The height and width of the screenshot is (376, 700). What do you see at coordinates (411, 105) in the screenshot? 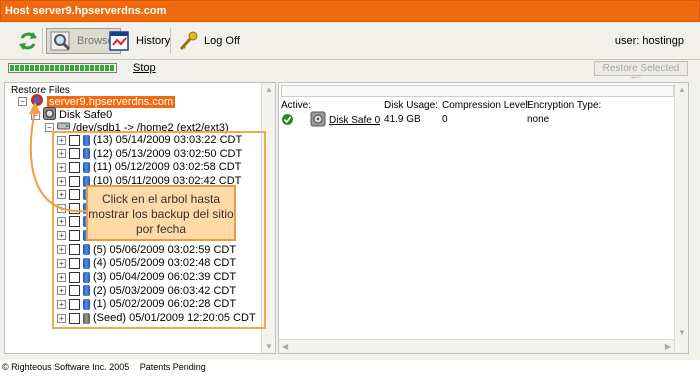
I see `col-disk-usage: Disk Usage:` at bounding box center [411, 105].